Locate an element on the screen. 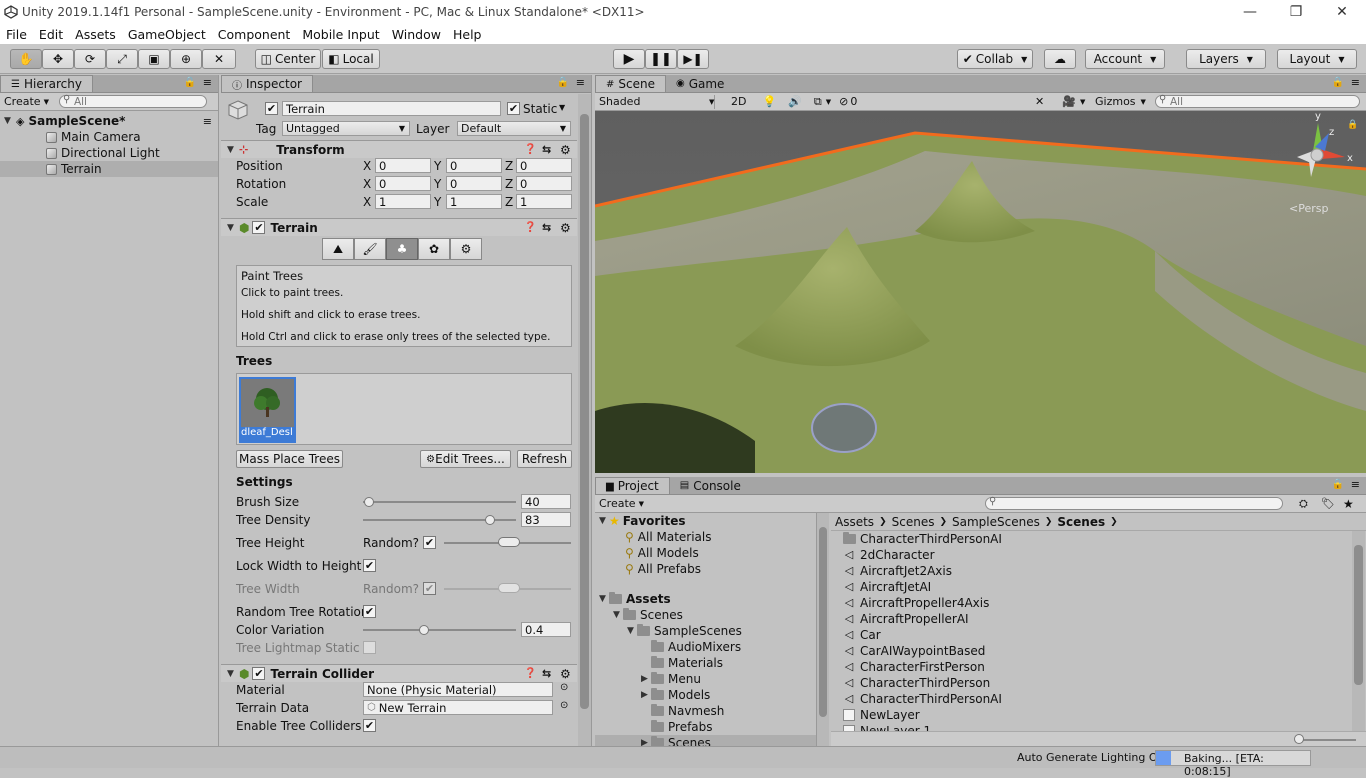 This screenshot has width=1366, height=778. scale-tool-button: ⤢ is located at coordinates (122, 59).